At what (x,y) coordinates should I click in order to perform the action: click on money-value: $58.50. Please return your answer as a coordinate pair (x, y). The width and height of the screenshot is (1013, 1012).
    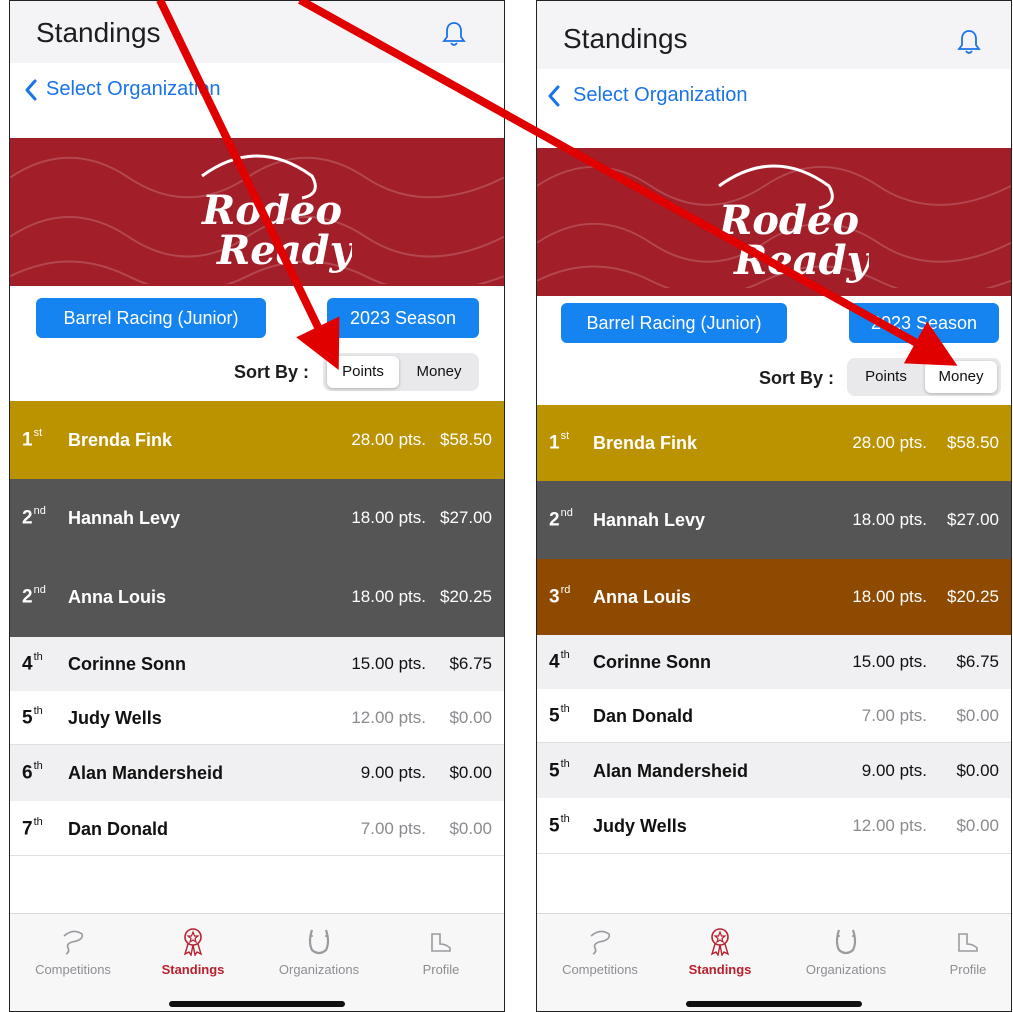
    Looking at the image, I should click on (466, 439).